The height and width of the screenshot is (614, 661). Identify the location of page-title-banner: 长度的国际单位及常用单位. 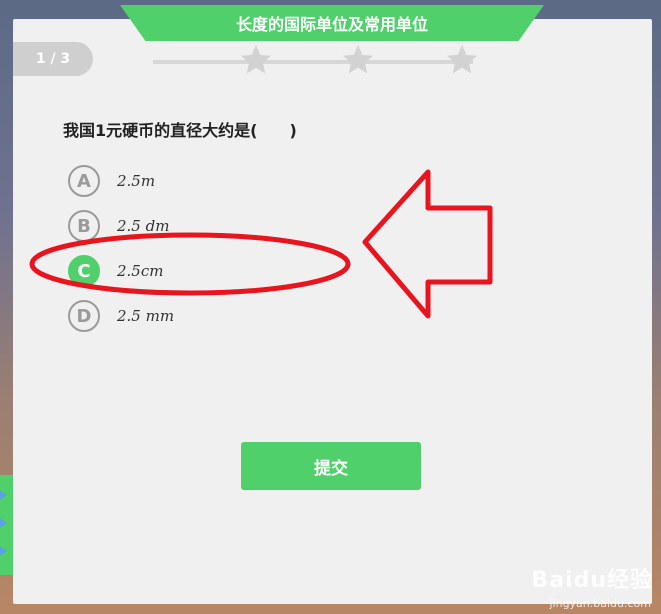
(332, 23).